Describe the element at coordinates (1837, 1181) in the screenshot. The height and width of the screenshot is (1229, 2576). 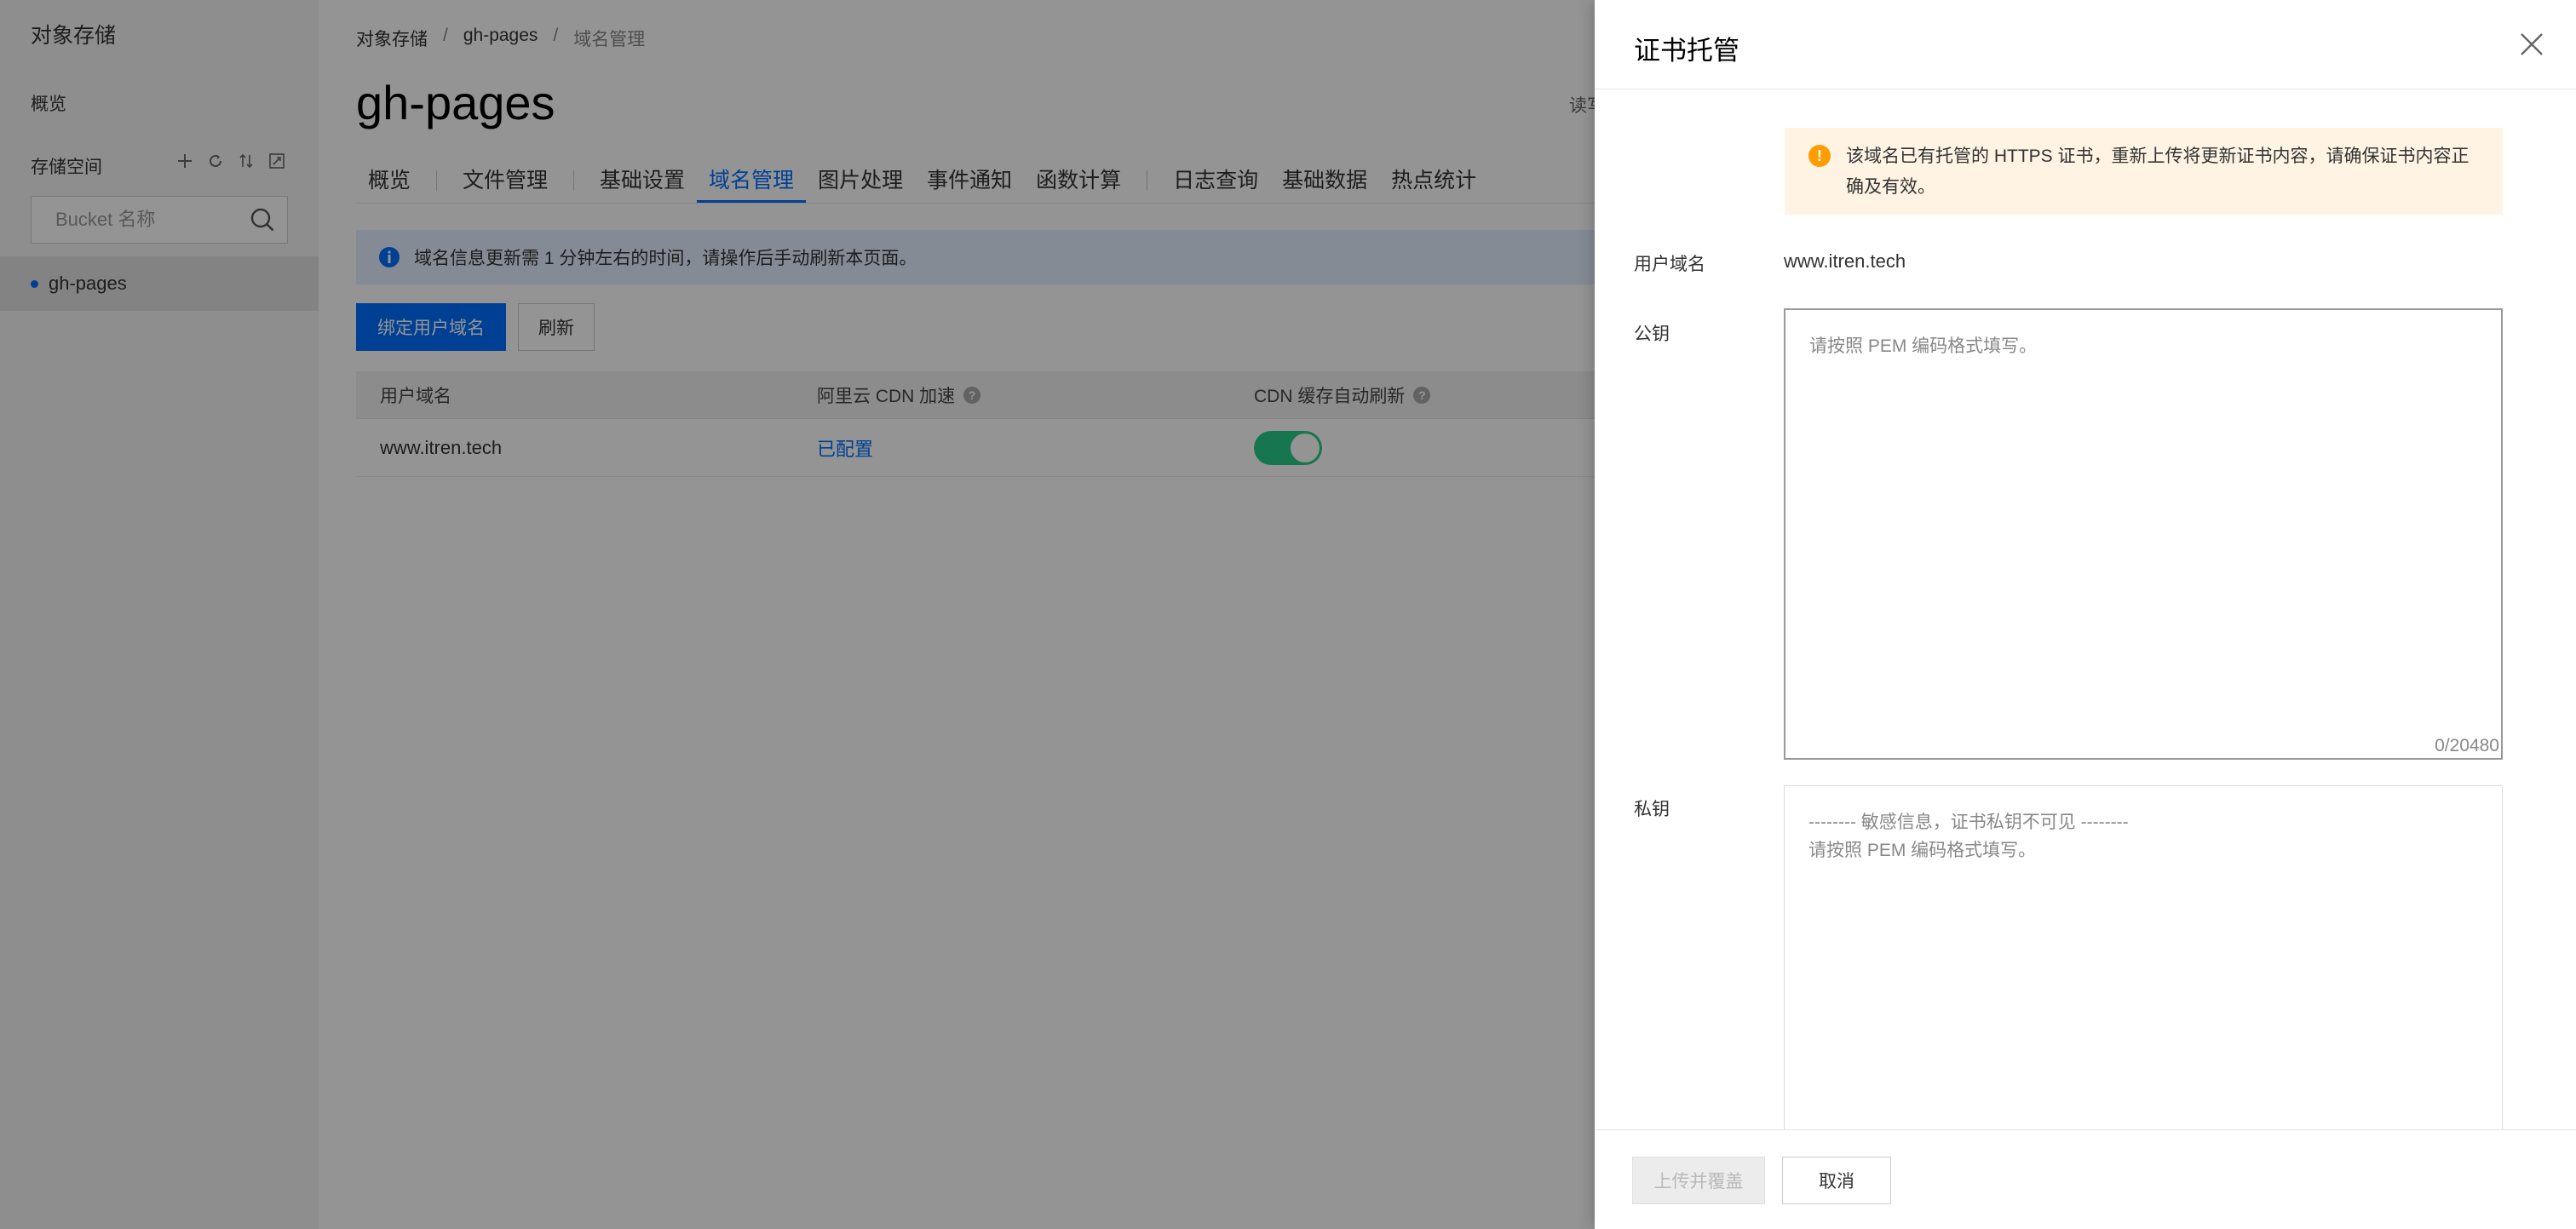
I see `cancel-button: 取消` at that location.